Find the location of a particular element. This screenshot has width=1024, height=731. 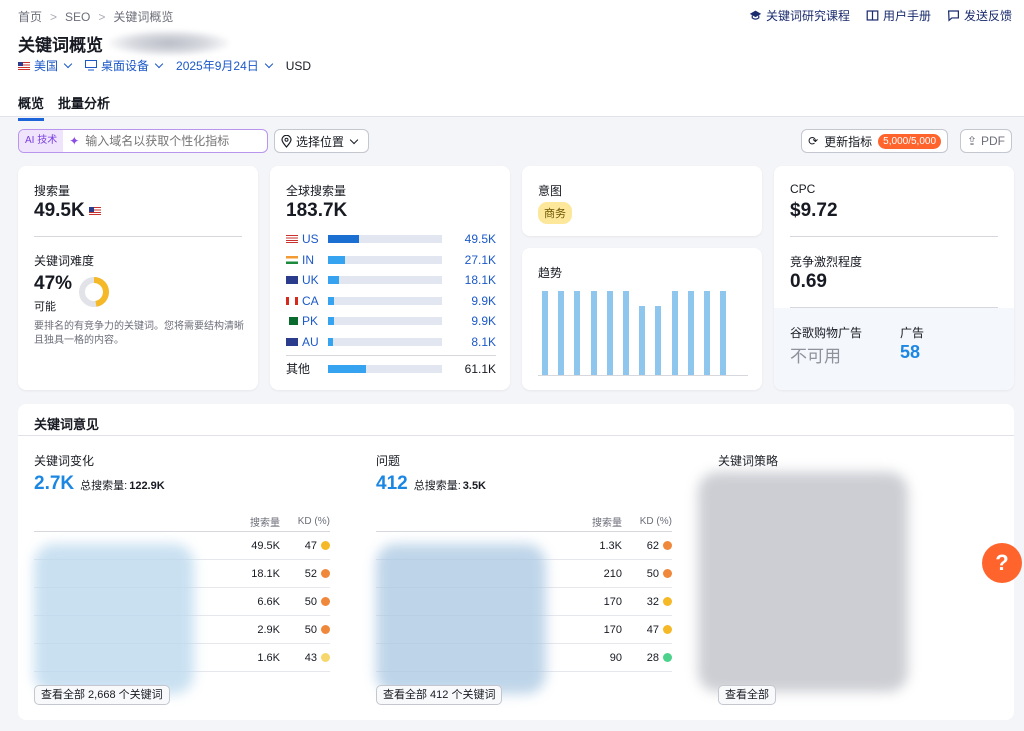

kd-value: 47 is located at coordinates (310, 545).